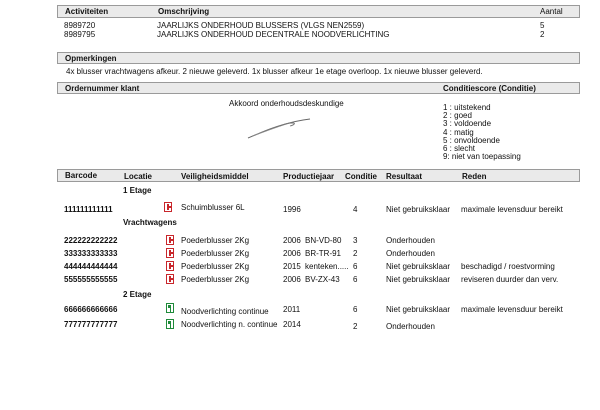 This screenshot has width=600, height=410. What do you see at coordinates (137, 190) in the screenshot?
I see `group-label: 1 Etage` at bounding box center [137, 190].